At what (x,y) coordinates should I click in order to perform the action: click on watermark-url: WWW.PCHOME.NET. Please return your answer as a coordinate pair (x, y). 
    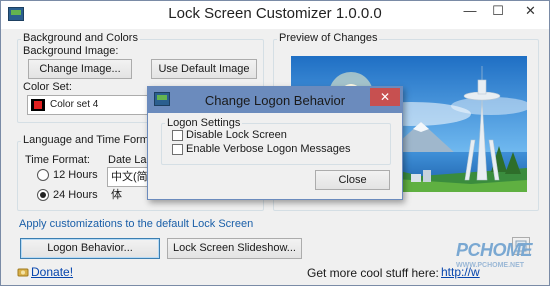
    Looking at the image, I should click on (490, 265).